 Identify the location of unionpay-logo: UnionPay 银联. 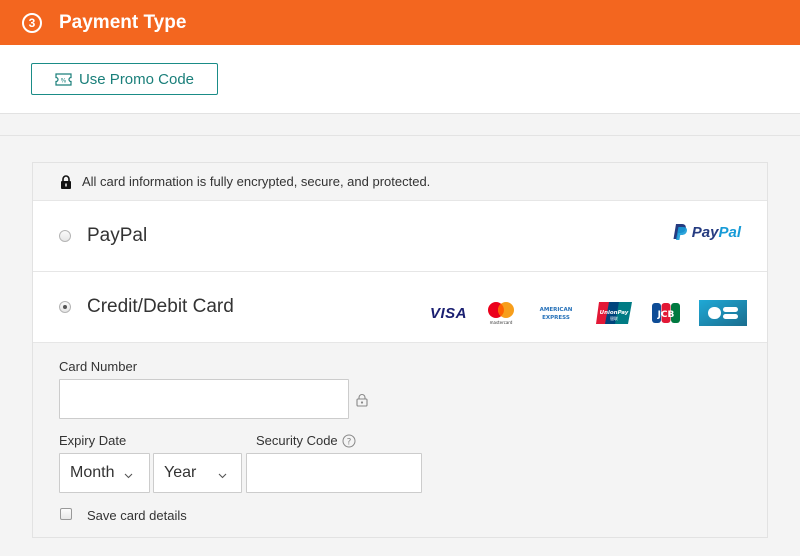
(614, 313).